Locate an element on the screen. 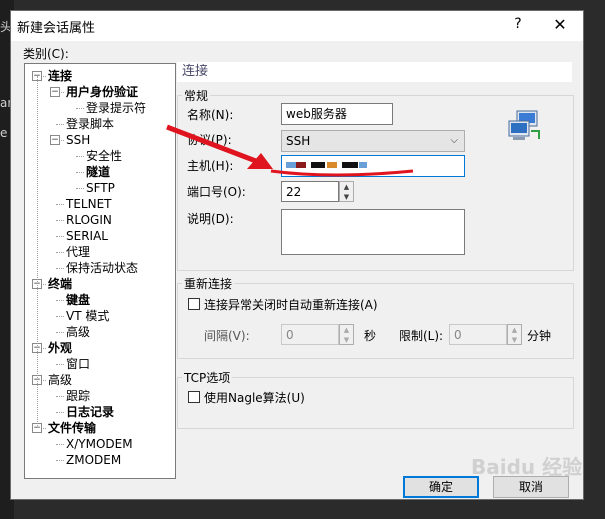  limit-label: 限制(L): is located at coordinates (421, 336).